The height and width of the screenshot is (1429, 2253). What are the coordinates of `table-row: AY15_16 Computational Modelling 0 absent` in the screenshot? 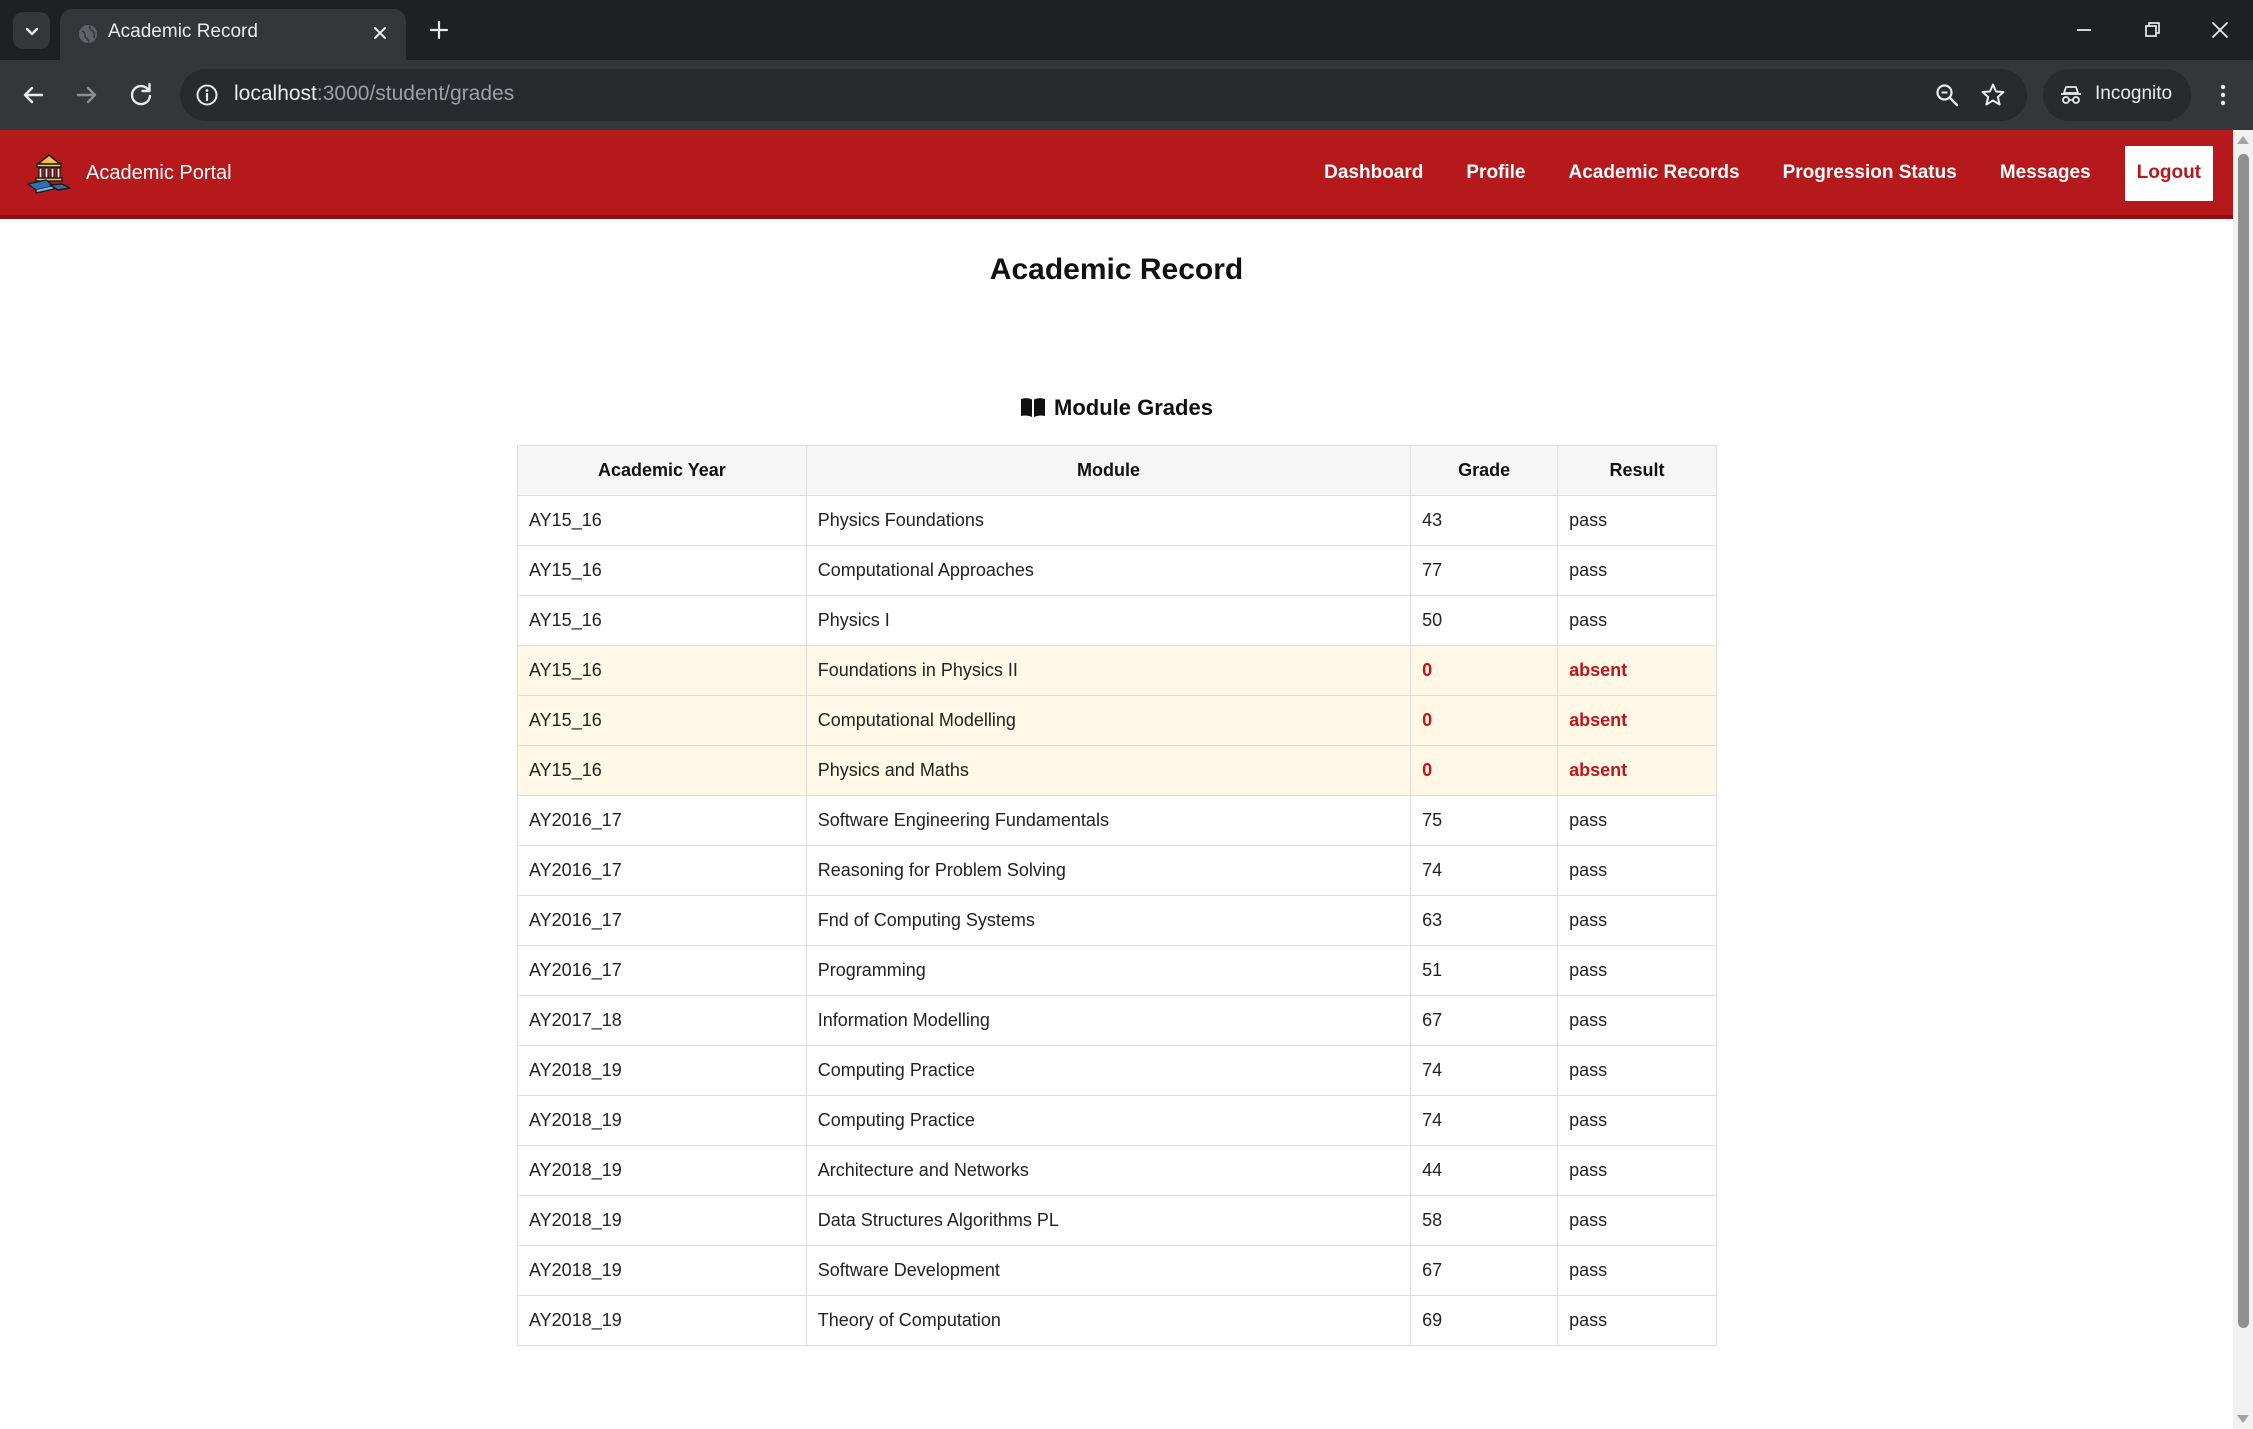 It's located at (1117, 720).